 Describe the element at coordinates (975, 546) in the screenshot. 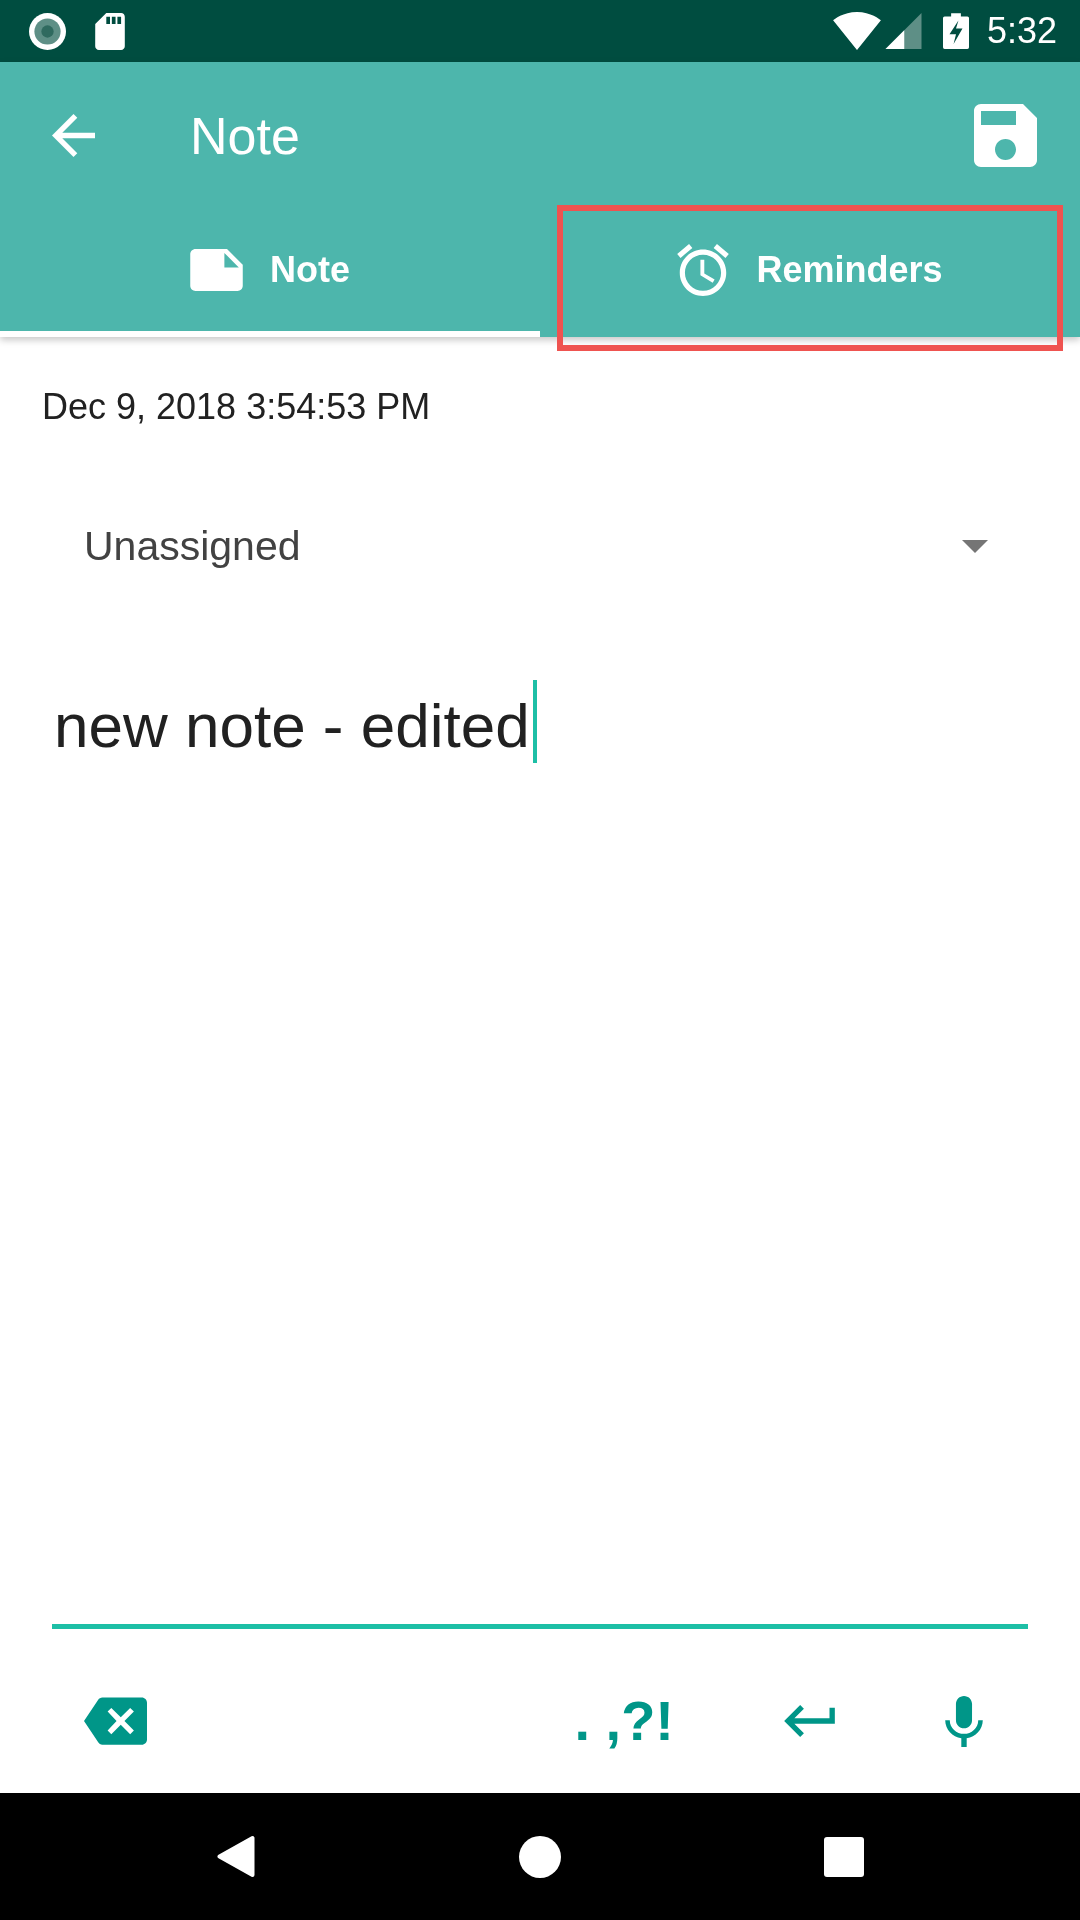

I see `caret-icon` at that location.